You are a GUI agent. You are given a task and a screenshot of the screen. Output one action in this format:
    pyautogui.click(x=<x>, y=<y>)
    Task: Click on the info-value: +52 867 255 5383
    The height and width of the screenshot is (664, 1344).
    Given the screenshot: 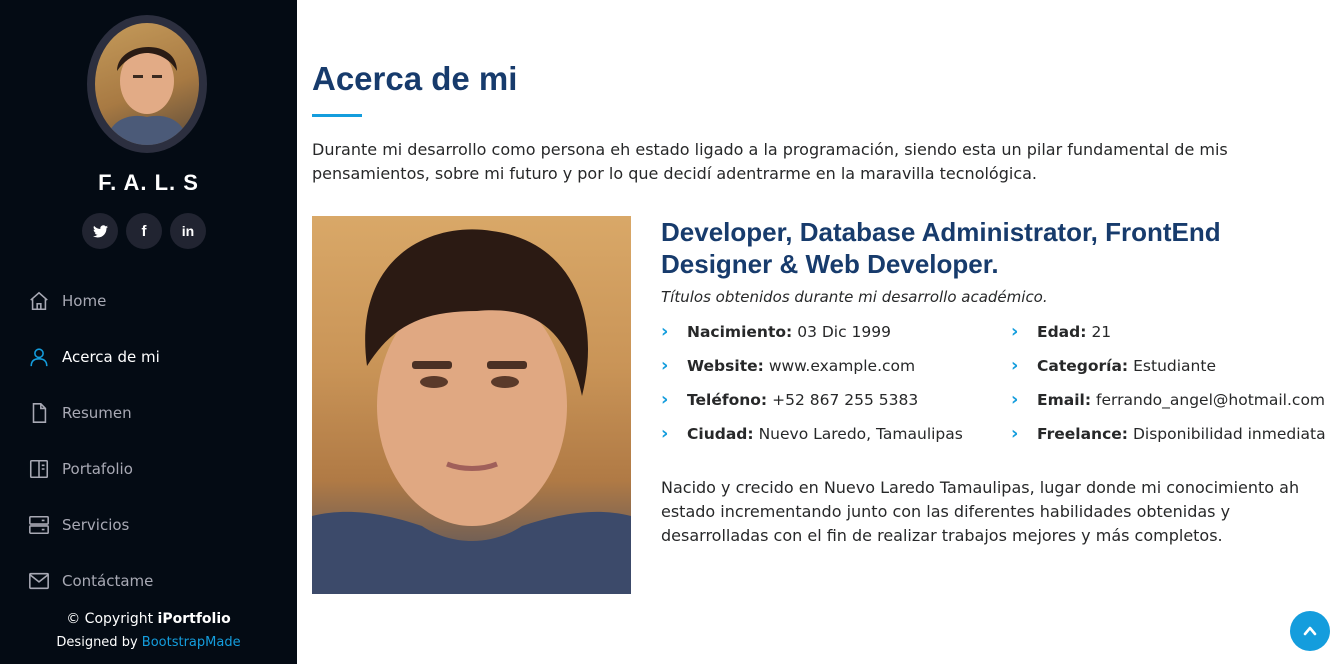 What is the action you would take?
    pyautogui.click(x=845, y=400)
    